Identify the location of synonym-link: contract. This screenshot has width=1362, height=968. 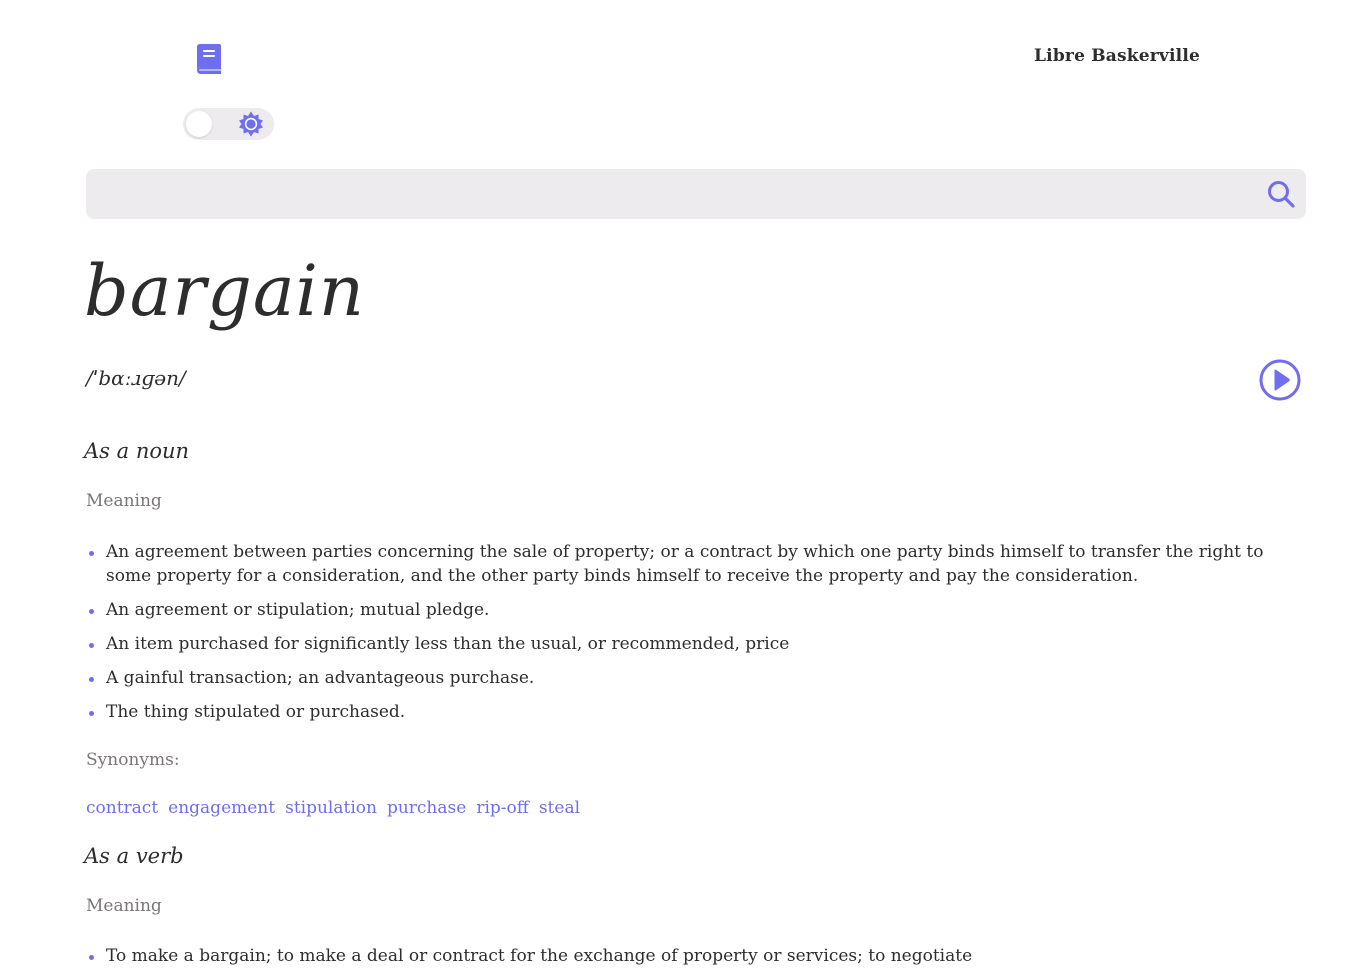
(122, 808).